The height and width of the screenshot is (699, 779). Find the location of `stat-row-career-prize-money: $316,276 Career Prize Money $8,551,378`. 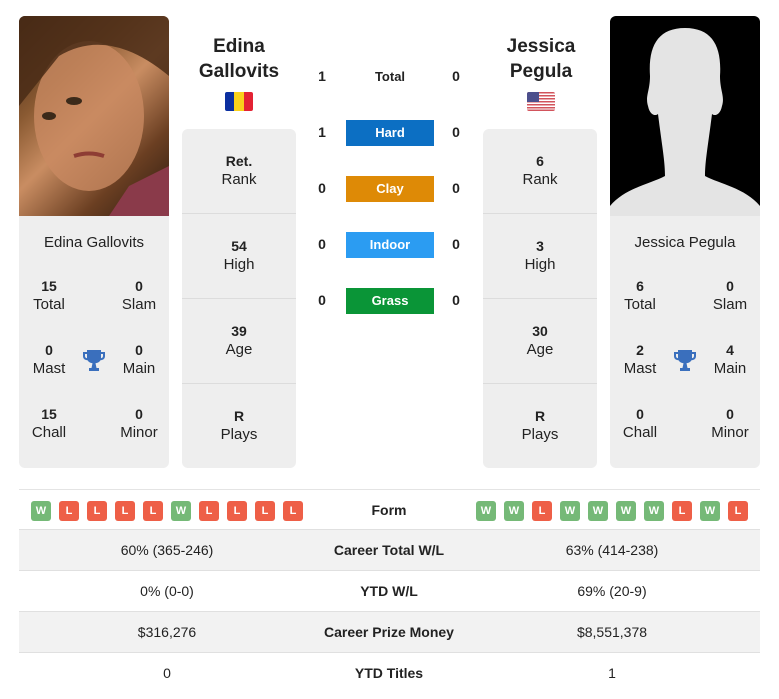

stat-row-career-prize-money: $316,276 Career Prize Money $8,551,378 is located at coordinates (389, 631).